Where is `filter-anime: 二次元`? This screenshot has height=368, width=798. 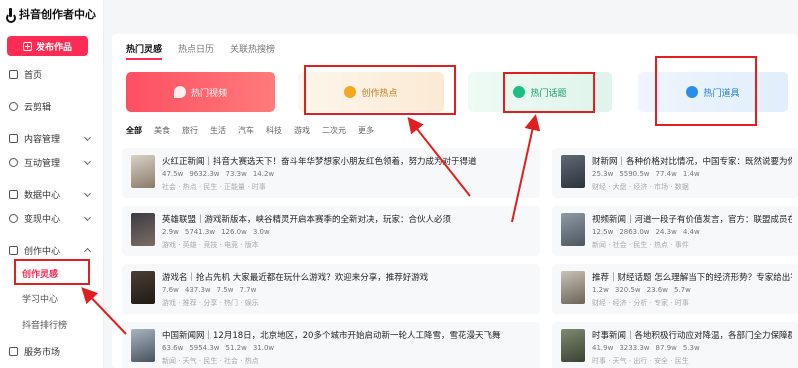 filter-anime: 二次元 is located at coordinates (334, 130).